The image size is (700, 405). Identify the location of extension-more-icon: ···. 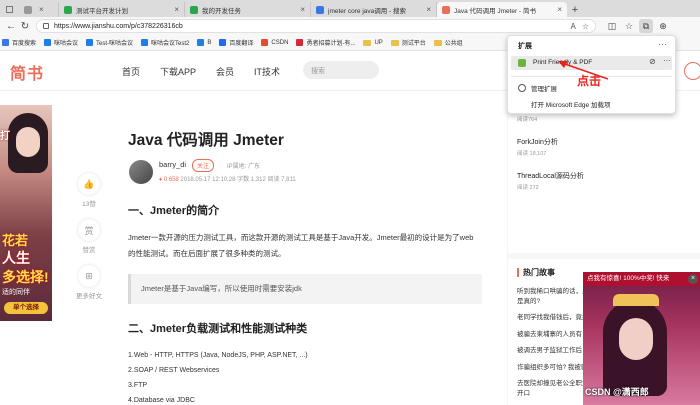
(667, 60).